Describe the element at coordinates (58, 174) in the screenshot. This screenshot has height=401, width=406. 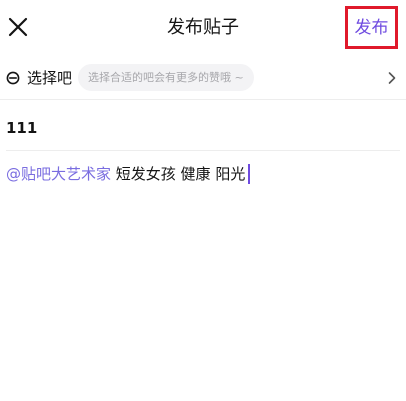
I see `mention-link: @贴吧大艺术家` at that location.